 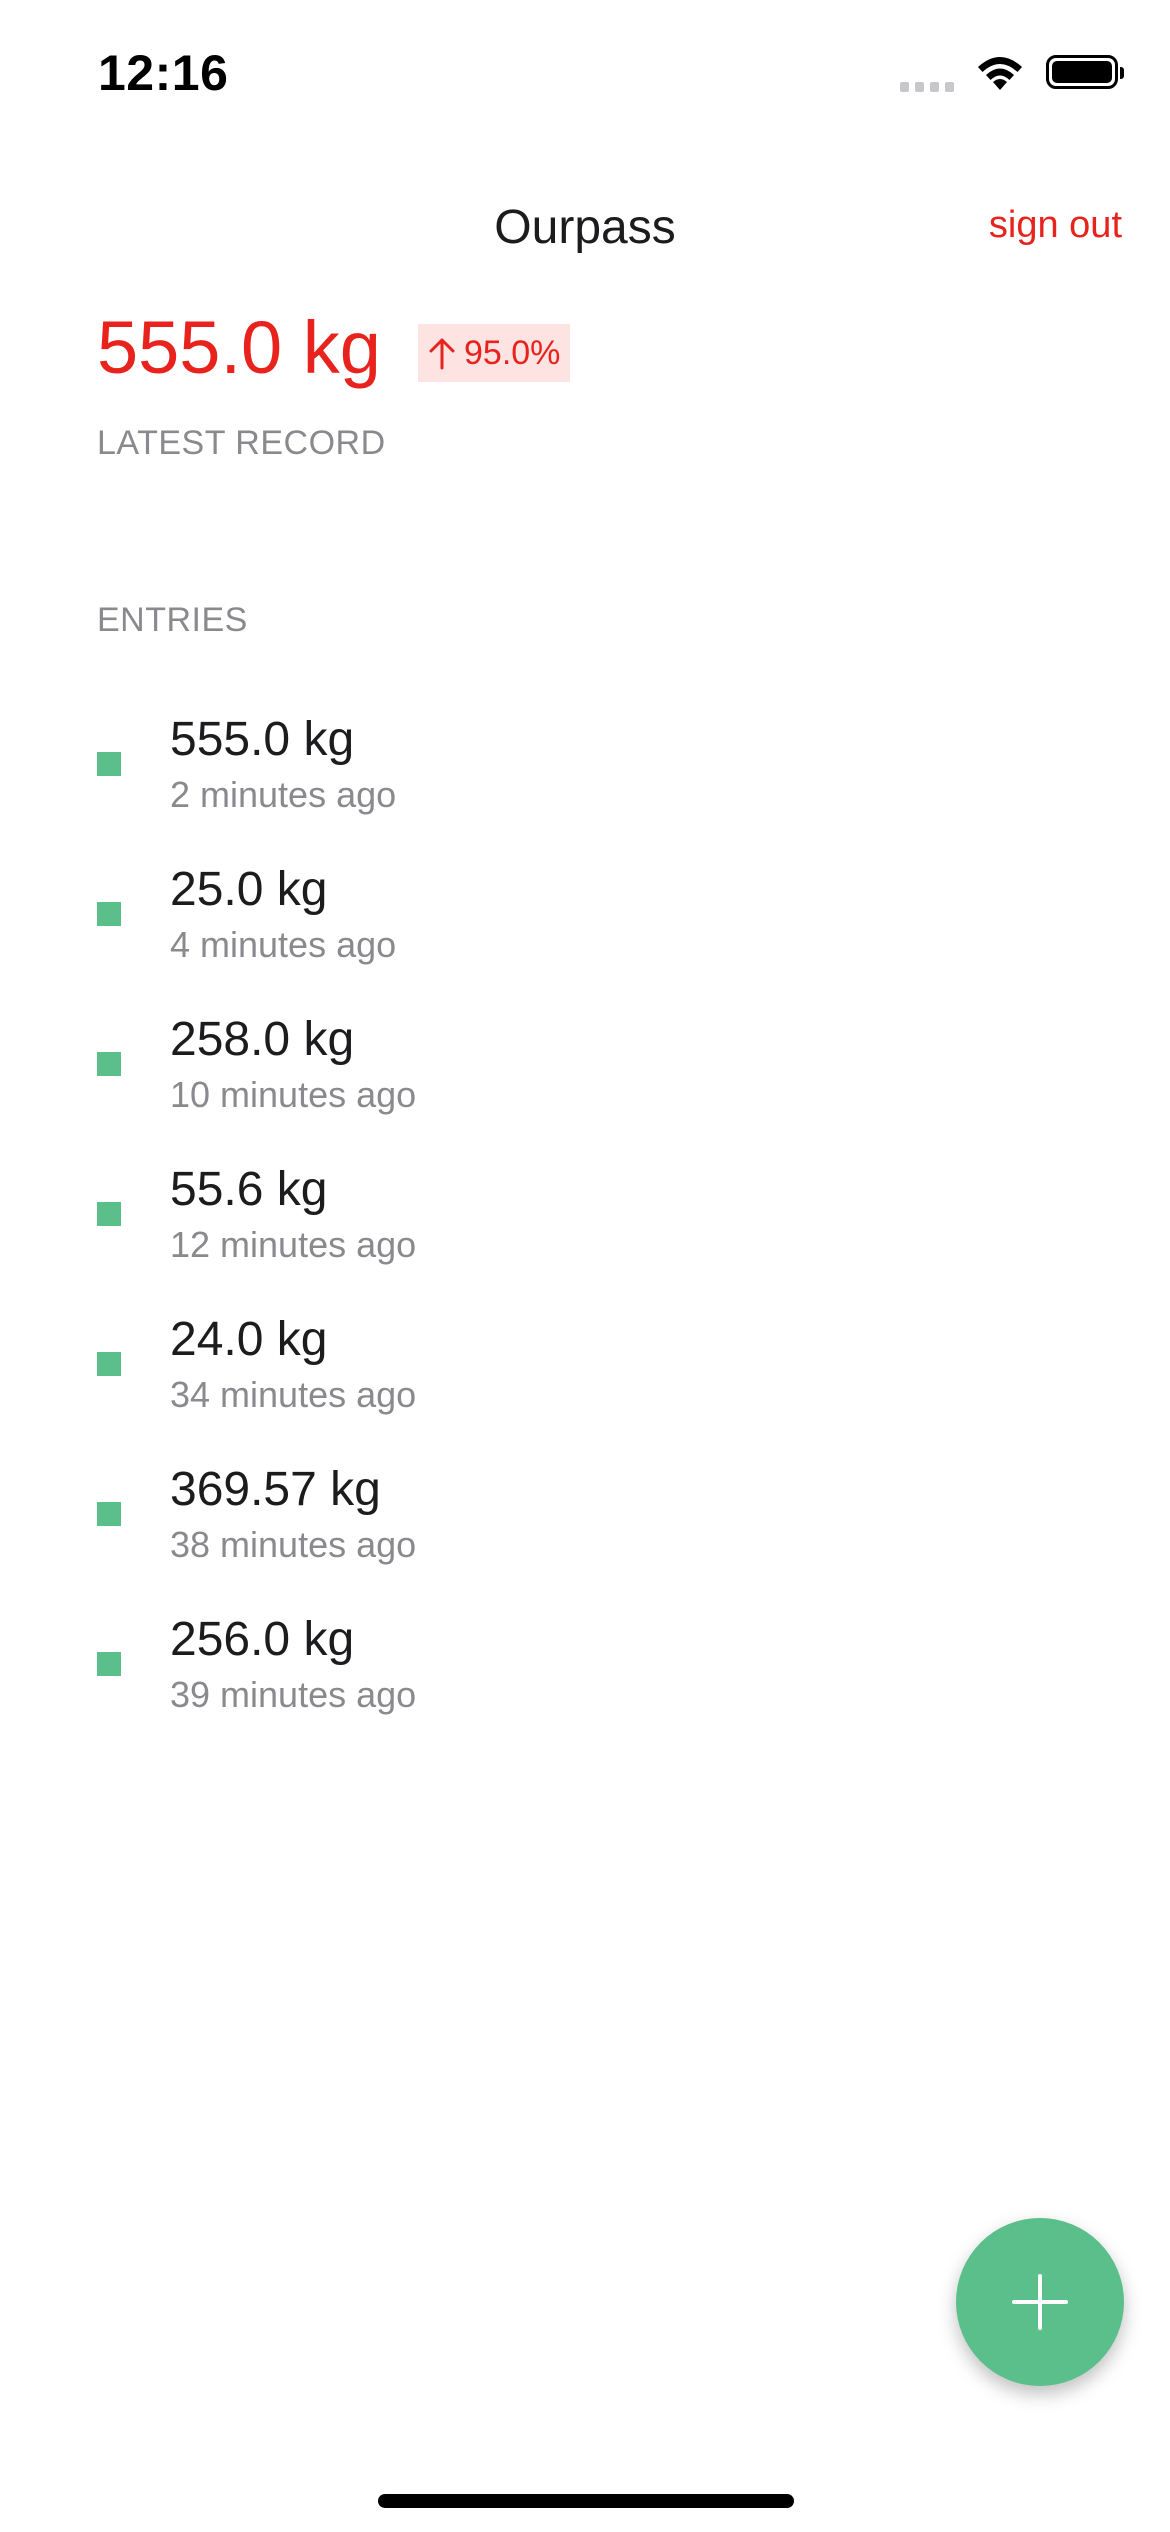 What do you see at coordinates (262, 1039) in the screenshot?
I see `entry-value: 258.0 kg` at bounding box center [262, 1039].